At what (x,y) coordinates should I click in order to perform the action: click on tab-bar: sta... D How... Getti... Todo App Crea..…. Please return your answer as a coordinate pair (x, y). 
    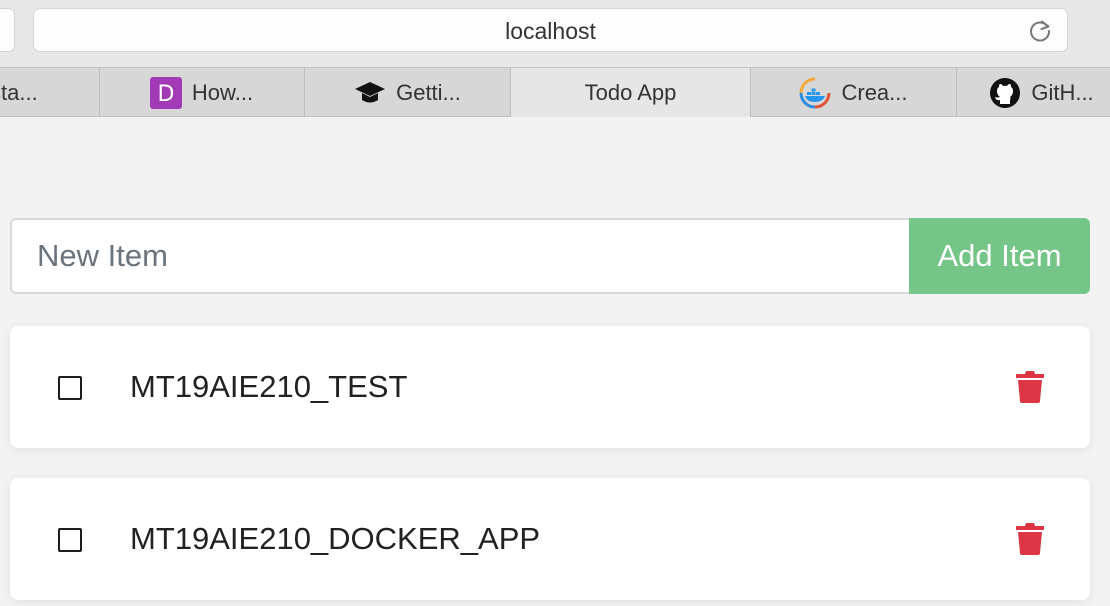
    Looking at the image, I should click on (555, 92).